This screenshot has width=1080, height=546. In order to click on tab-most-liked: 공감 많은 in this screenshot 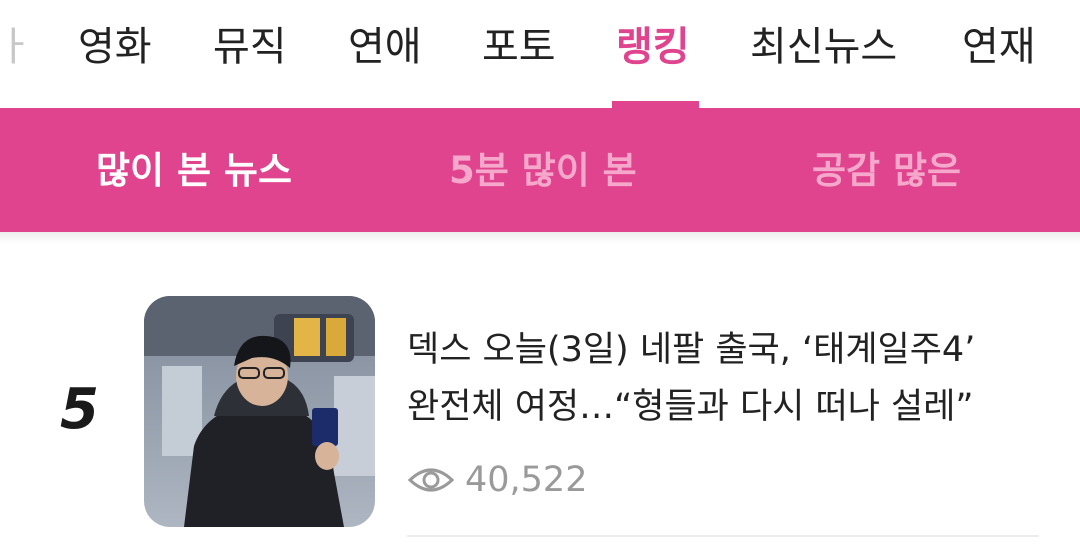, I will do `click(886, 171)`.